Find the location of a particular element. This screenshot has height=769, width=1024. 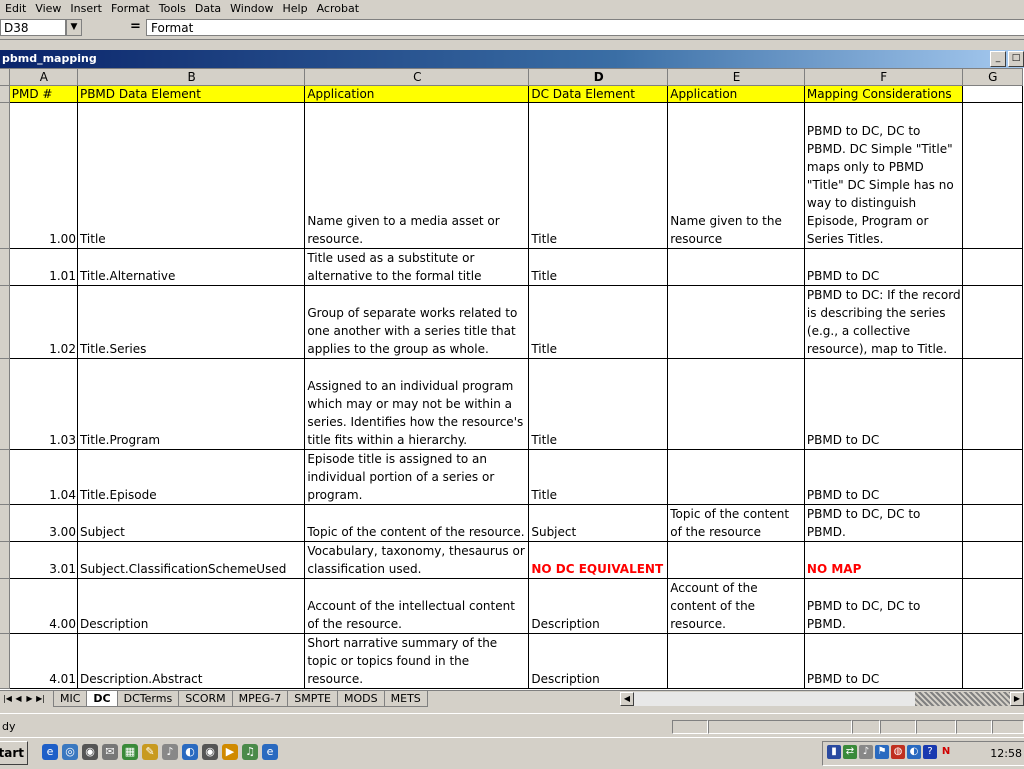

cell-pbmd-element: Title is located at coordinates (191, 175).